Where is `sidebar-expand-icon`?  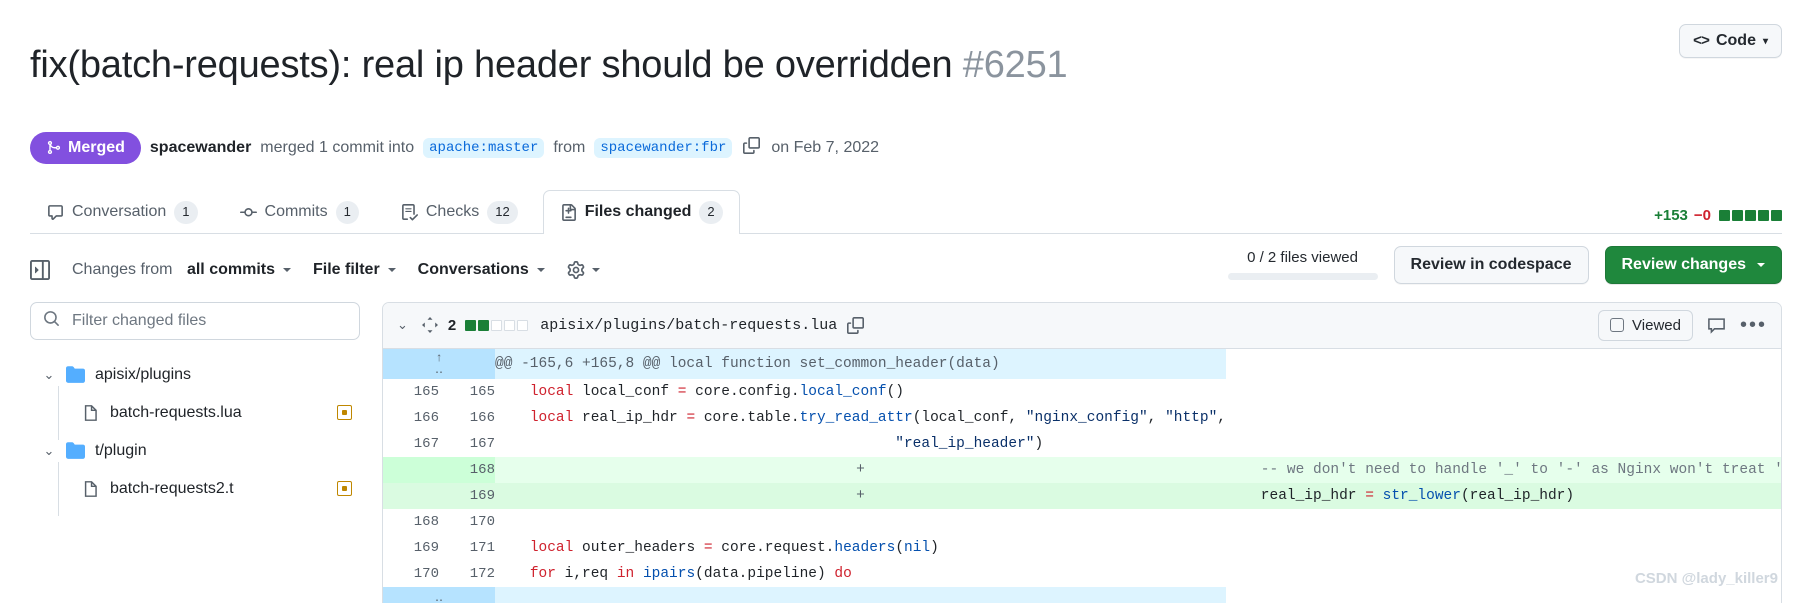
sidebar-expand-icon is located at coordinates (40, 269).